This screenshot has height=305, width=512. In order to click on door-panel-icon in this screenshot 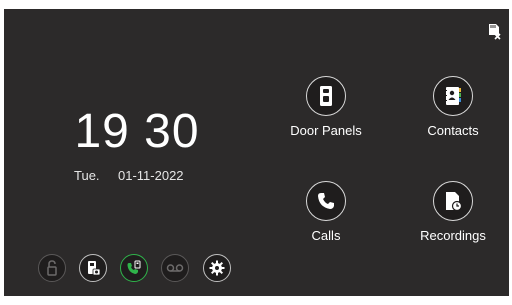, I will do `click(326, 96)`.